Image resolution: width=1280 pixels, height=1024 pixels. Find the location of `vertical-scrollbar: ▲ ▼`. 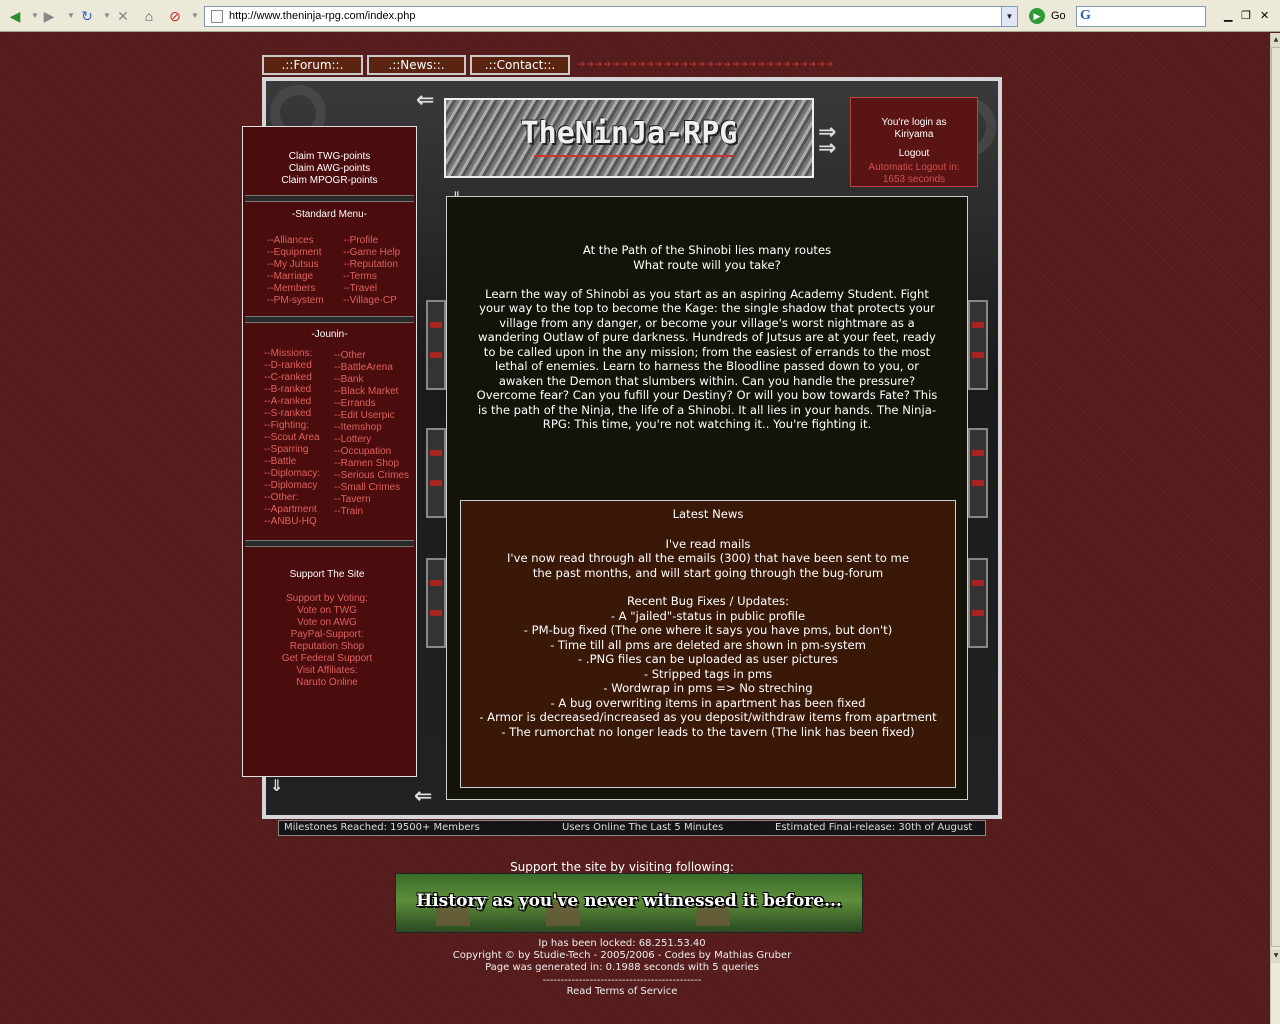

vertical-scrollbar: ▲ ▼ is located at coordinates (1275, 528).